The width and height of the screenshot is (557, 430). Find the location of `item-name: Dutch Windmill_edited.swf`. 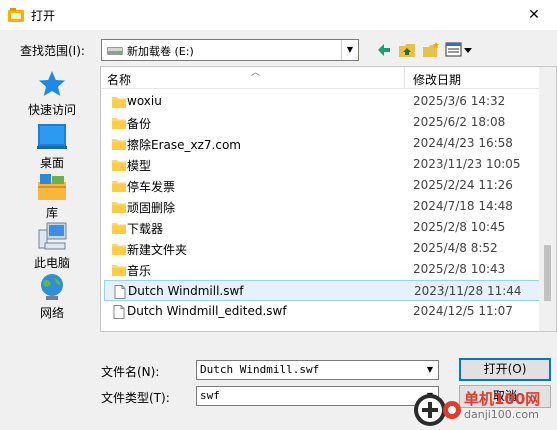

item-name: Dutch Windmill_edited.swf is located at coordinates (207, 311).